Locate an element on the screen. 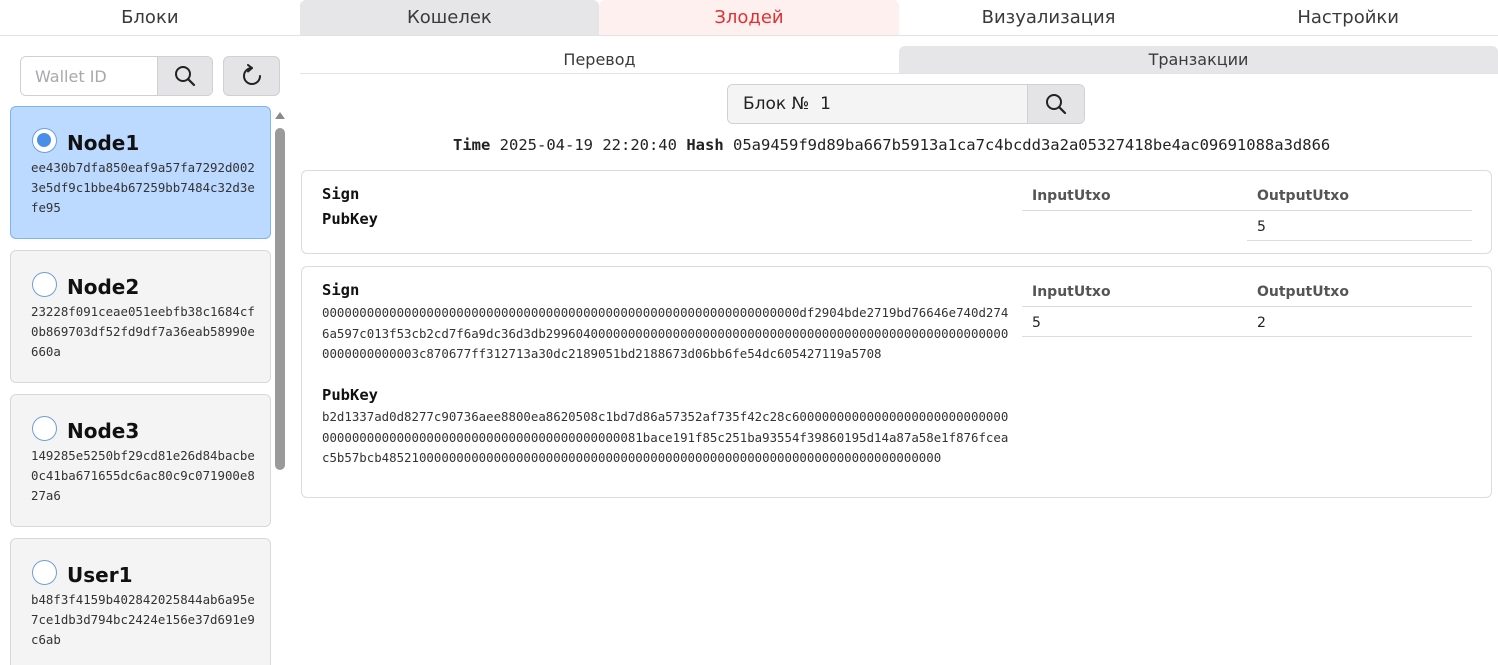  node-name: Node1 is located at coordinates (103, 143).